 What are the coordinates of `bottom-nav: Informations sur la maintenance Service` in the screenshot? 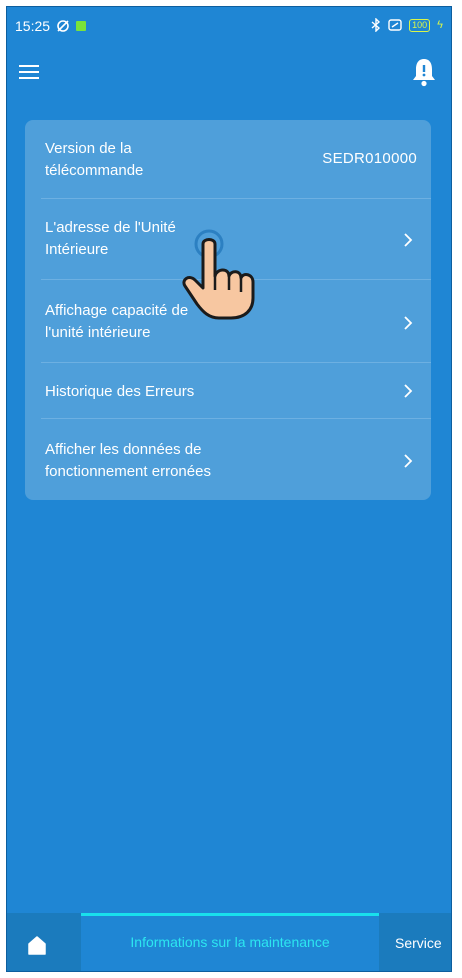 It's located at (229, 942).